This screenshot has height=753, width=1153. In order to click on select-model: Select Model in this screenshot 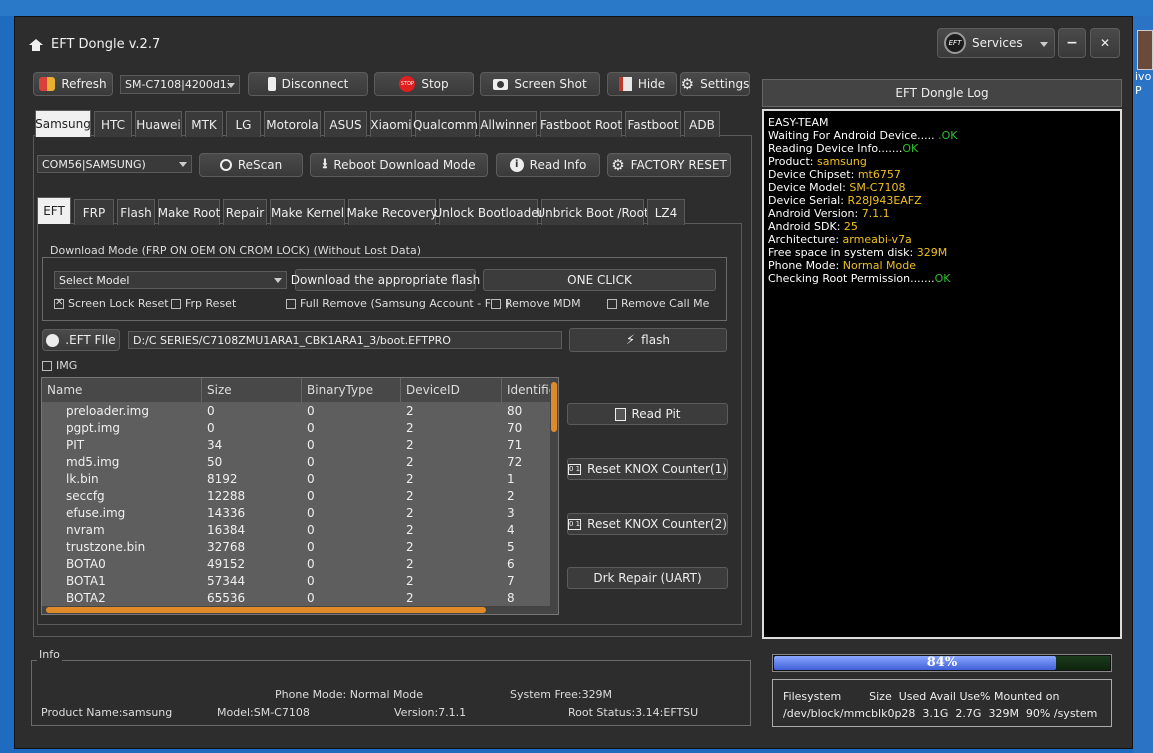, I will do `click(170, 280)`.